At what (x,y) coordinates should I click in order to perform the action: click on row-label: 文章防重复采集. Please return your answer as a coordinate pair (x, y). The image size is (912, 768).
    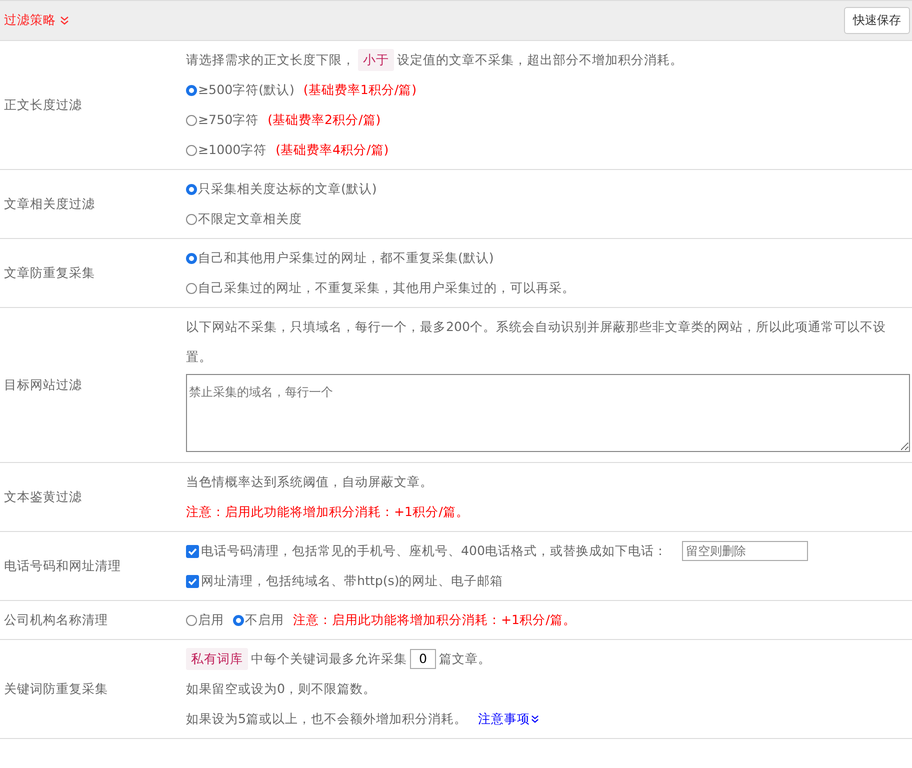
    Looking at the image, I should click on (49, 273).